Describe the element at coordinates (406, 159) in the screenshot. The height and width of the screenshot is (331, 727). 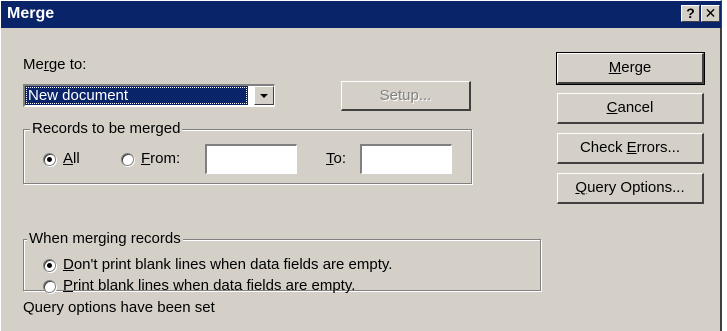
I see `to-input` at that location.